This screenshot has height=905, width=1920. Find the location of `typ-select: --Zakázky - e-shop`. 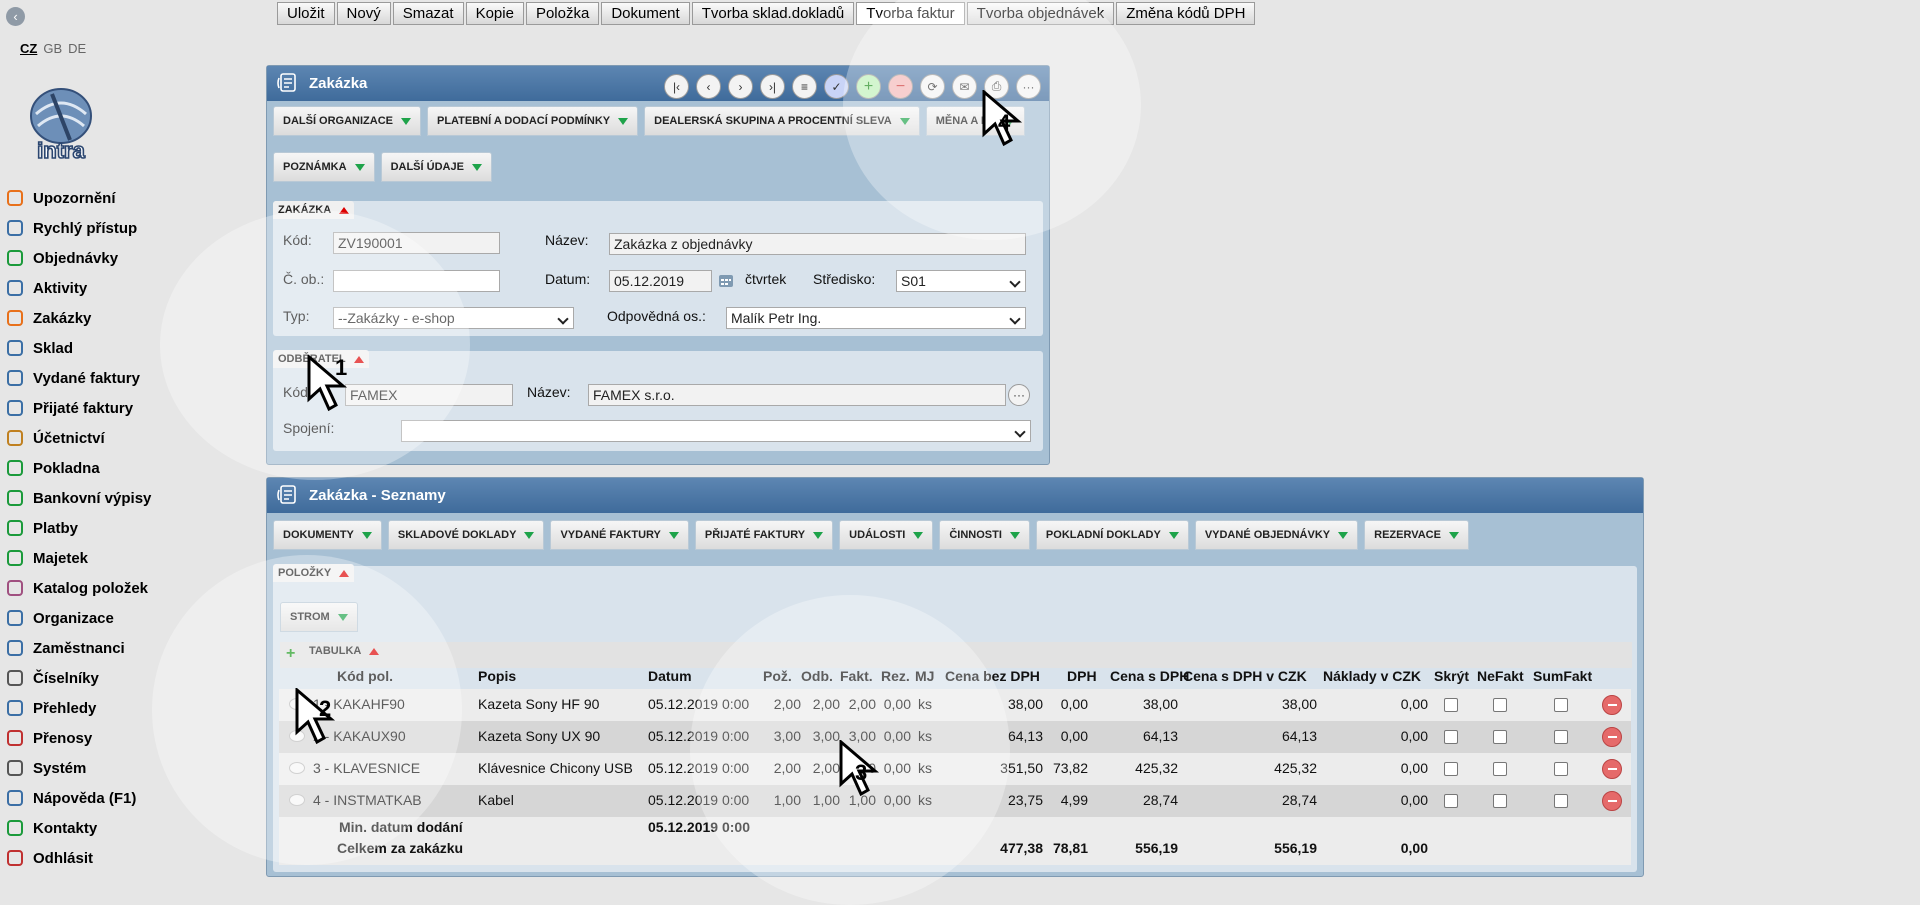

typ-select: --Zakázky - e-shop is located at coordinates (453, 318).